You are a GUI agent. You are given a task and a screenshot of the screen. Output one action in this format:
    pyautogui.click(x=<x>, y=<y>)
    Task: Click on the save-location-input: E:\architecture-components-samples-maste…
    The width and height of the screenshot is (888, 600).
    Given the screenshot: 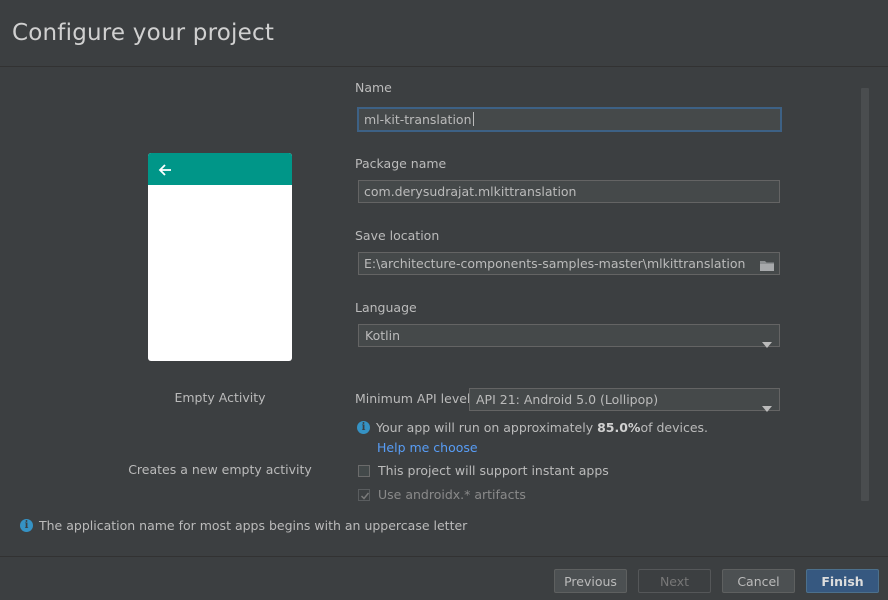 What is the action you would take?
    pyautogui.click(x=569, y=263)
    